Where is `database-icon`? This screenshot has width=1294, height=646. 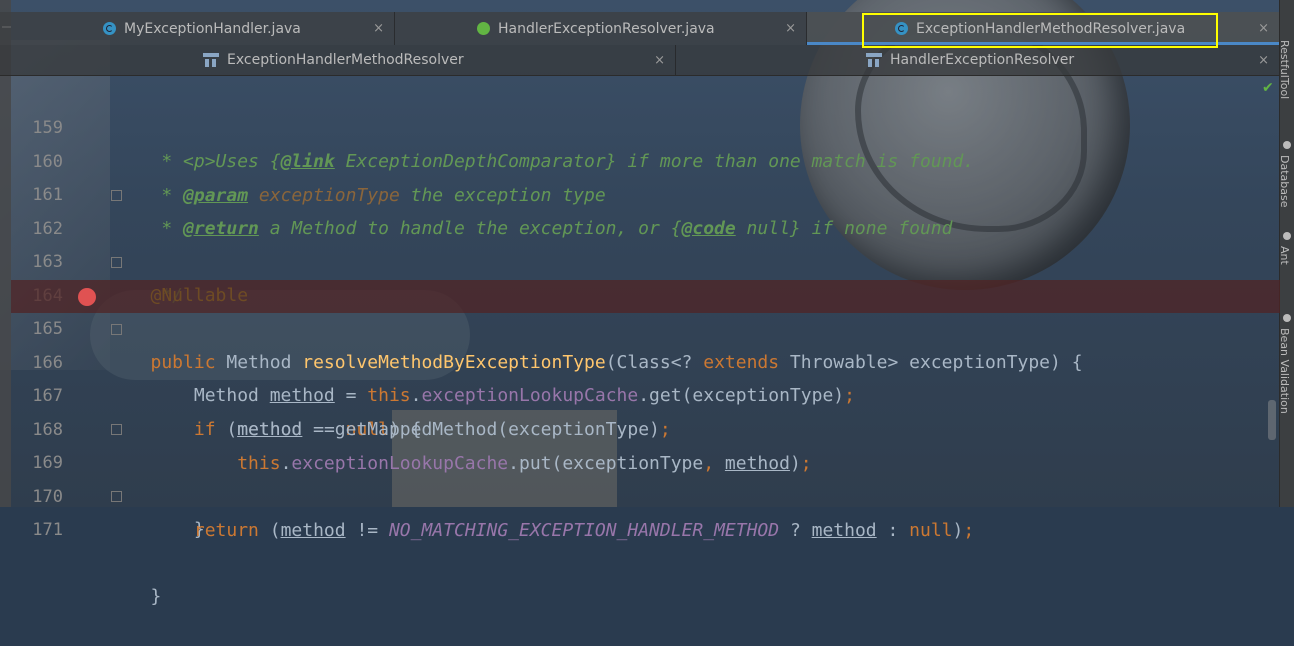
database-icon is located at coordinates (1287, 145).